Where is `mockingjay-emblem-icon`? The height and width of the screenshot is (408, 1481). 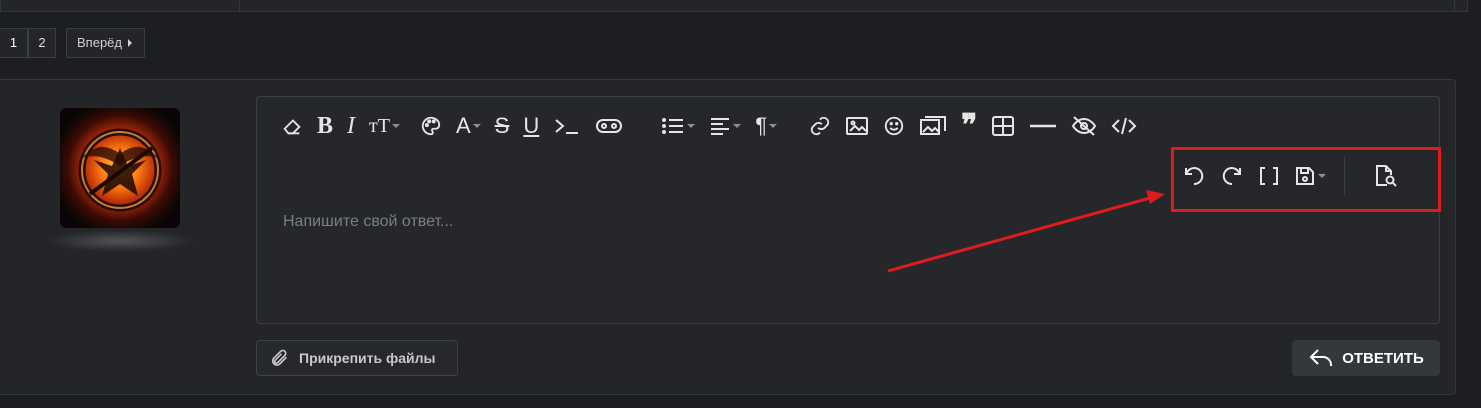 mockingjay-emblem-icon is located at coordinates (120, 170).